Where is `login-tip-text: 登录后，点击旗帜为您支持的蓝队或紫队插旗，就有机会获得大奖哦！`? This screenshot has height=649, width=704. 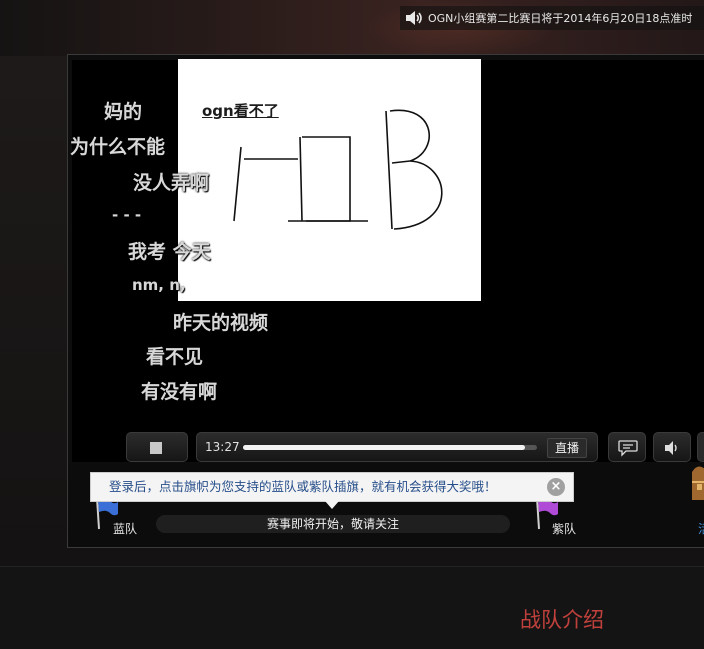
login-tip-text: 登录后，点击旗帜为您支持的蓝队或紫队插旗，就有机会获得大奖哦！ is located at coordinates (303, 486).